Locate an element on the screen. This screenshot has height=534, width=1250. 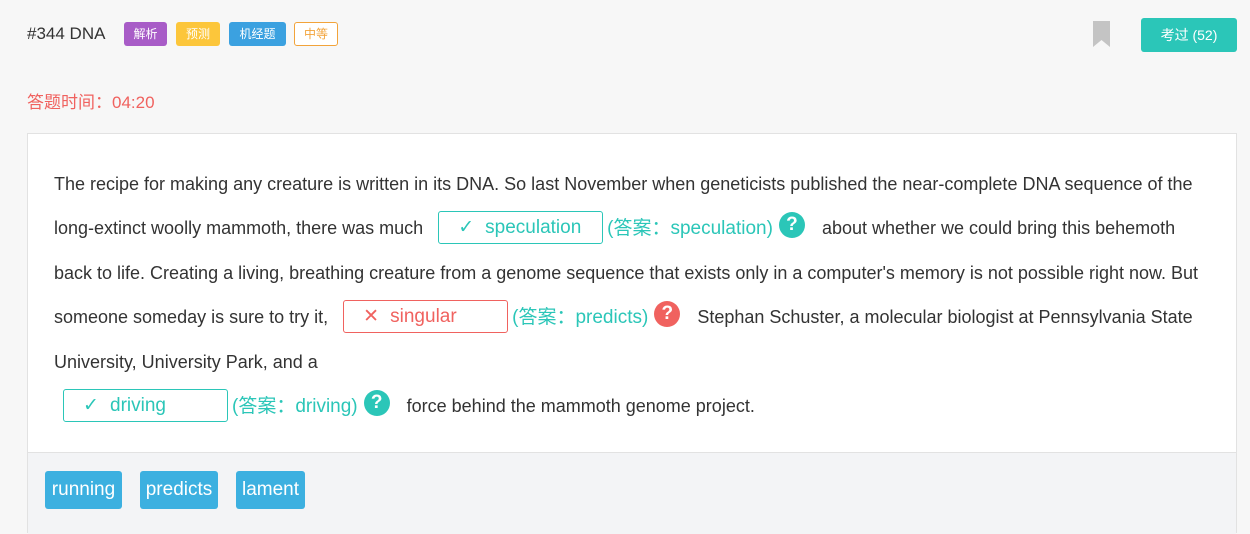
answer-label: (答案：driving) is located at coordinates (295, 406).